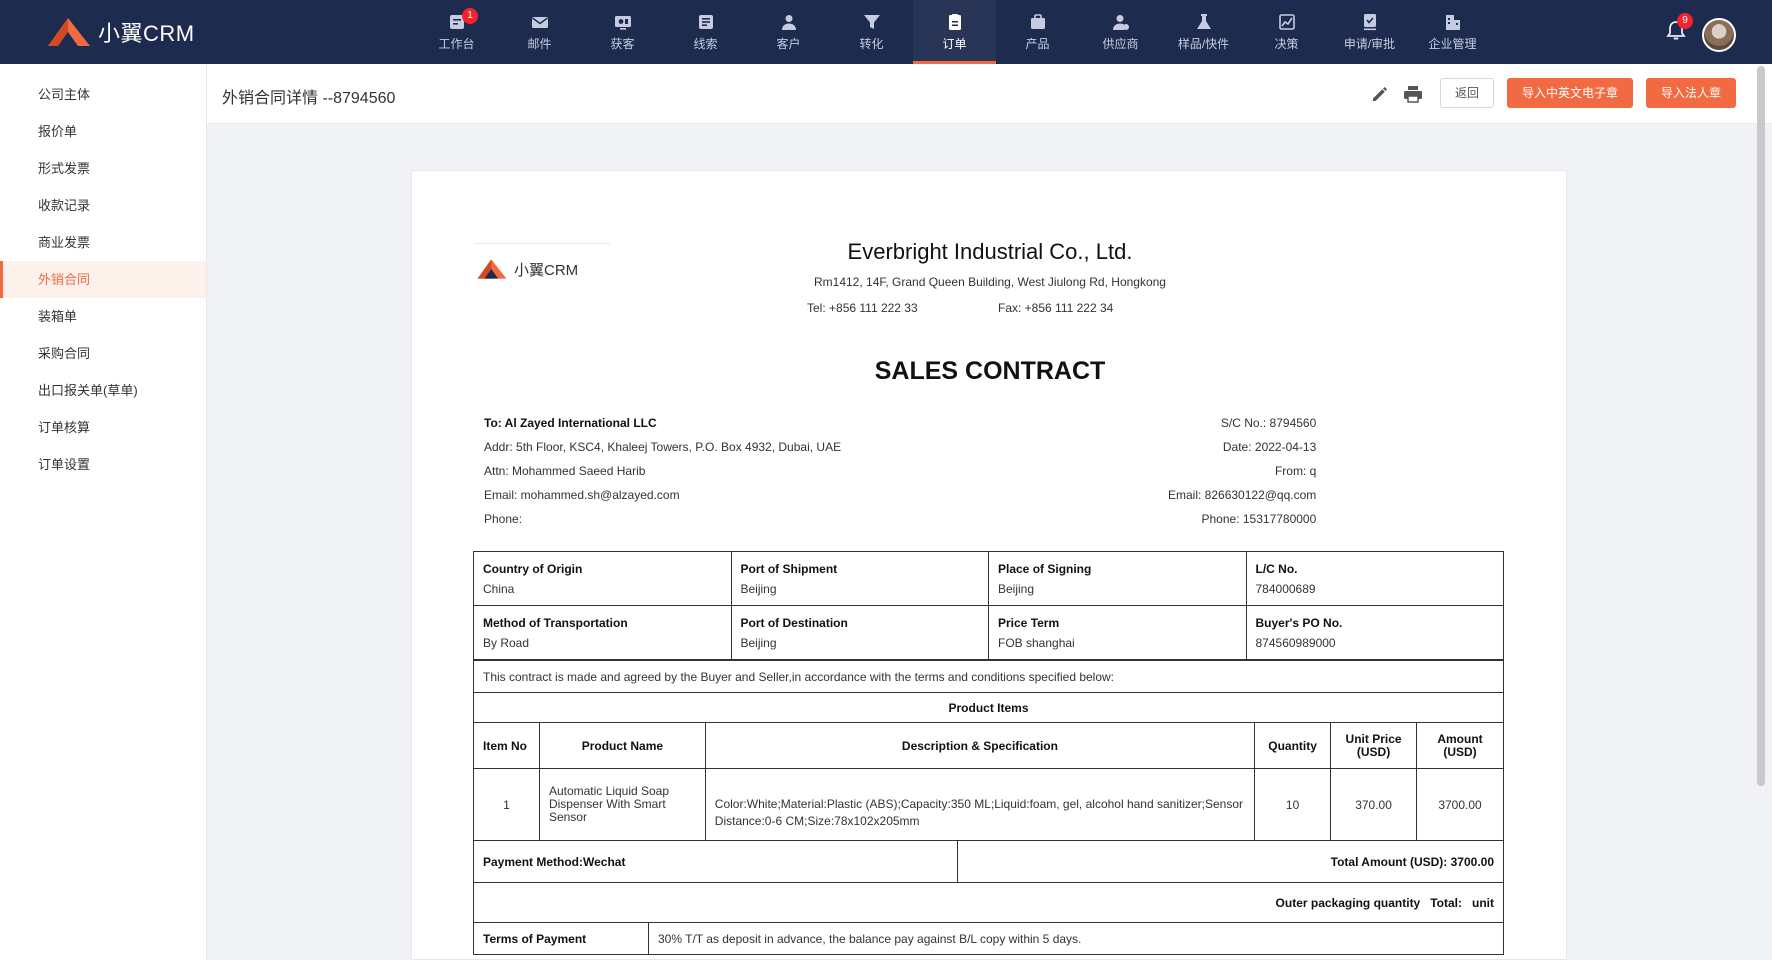 The height and width of the screenshot is (960, 1772). What do you see at coordinates (1761, 426) in the screenshot?
I see `vertical-scrollbar` at bounding box center [1761, 426].